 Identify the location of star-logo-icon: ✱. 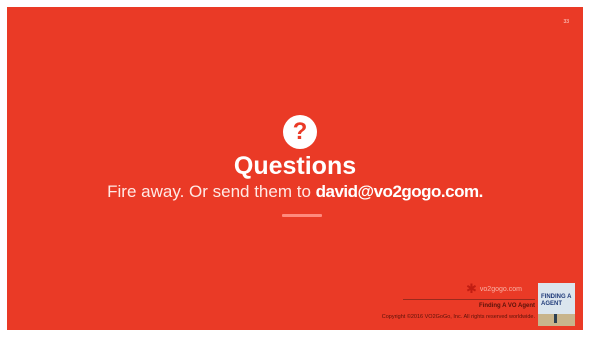
(471, 288).